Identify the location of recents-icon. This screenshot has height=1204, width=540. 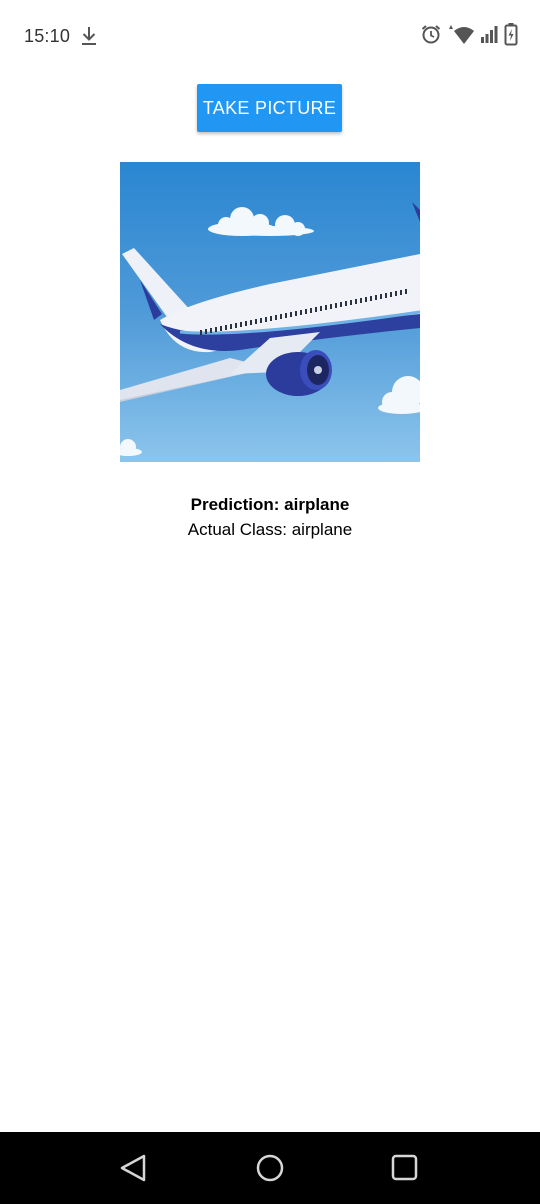
(405, 1168).